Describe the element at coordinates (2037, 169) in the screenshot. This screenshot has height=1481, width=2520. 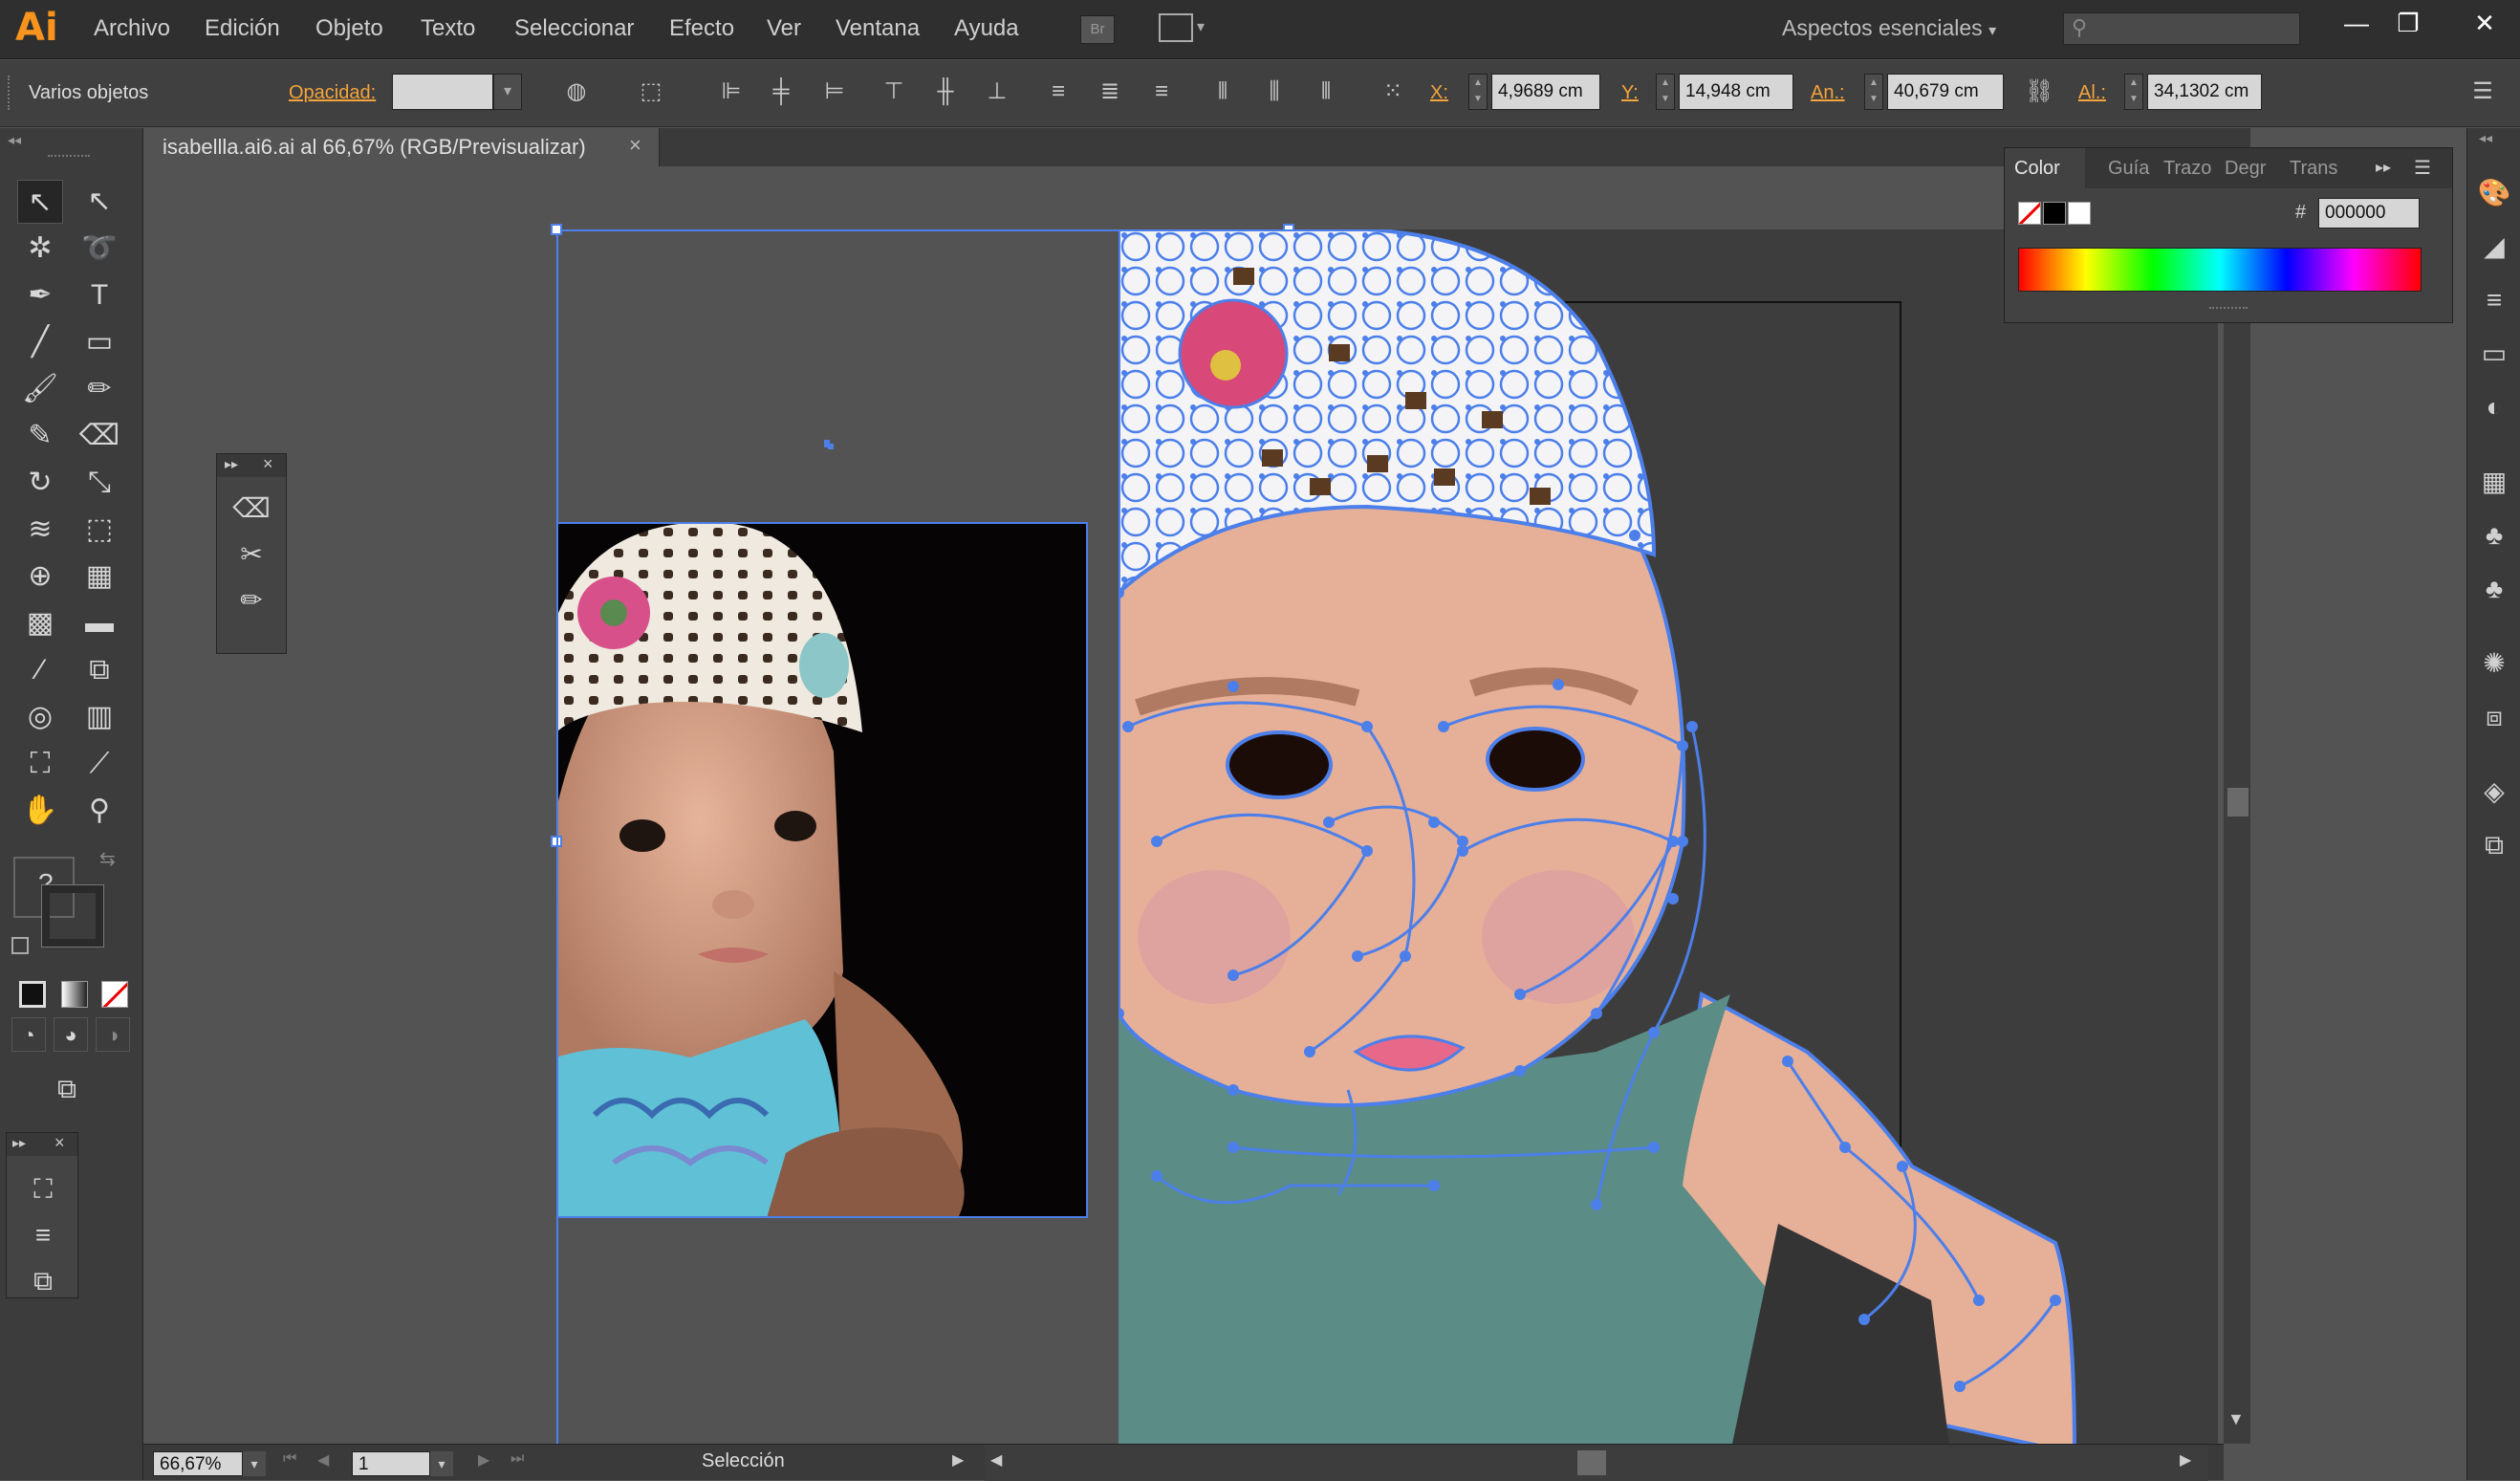
I see `tab-color: Color` at that location.